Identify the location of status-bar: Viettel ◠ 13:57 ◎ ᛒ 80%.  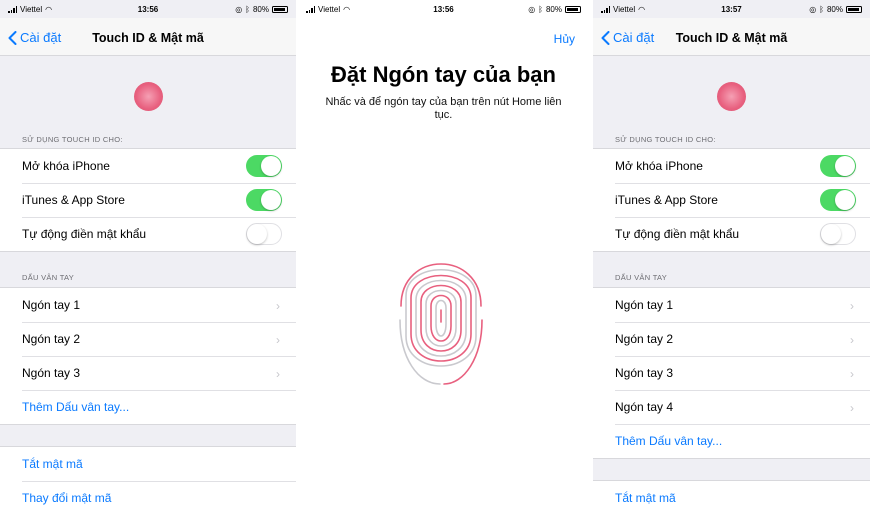
(731, 9).